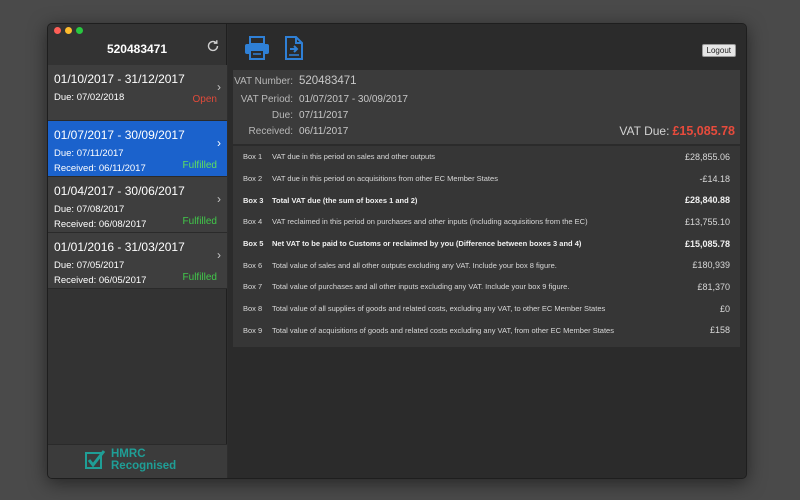 The image size is (800, 500). I want to click on vat-due-value: £15,085.78, so click(703, 131).